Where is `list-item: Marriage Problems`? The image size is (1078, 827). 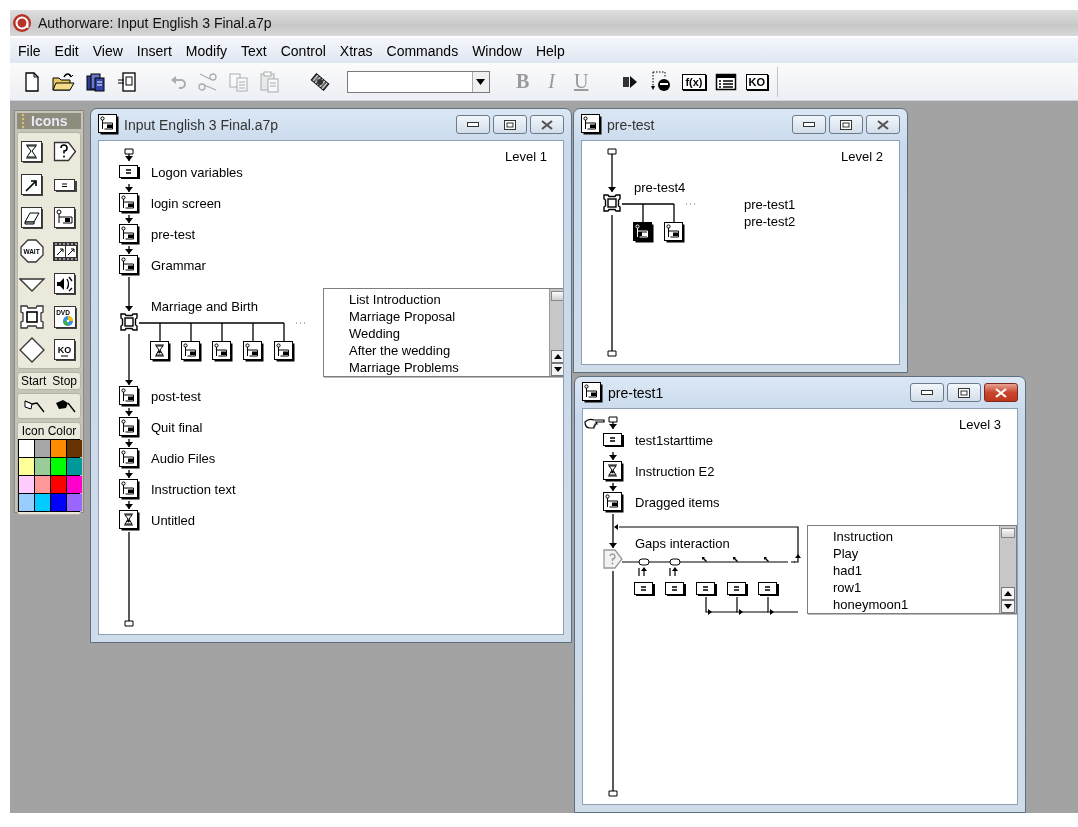 list-item: Marriage Problems is located at coordinates (404, 367).